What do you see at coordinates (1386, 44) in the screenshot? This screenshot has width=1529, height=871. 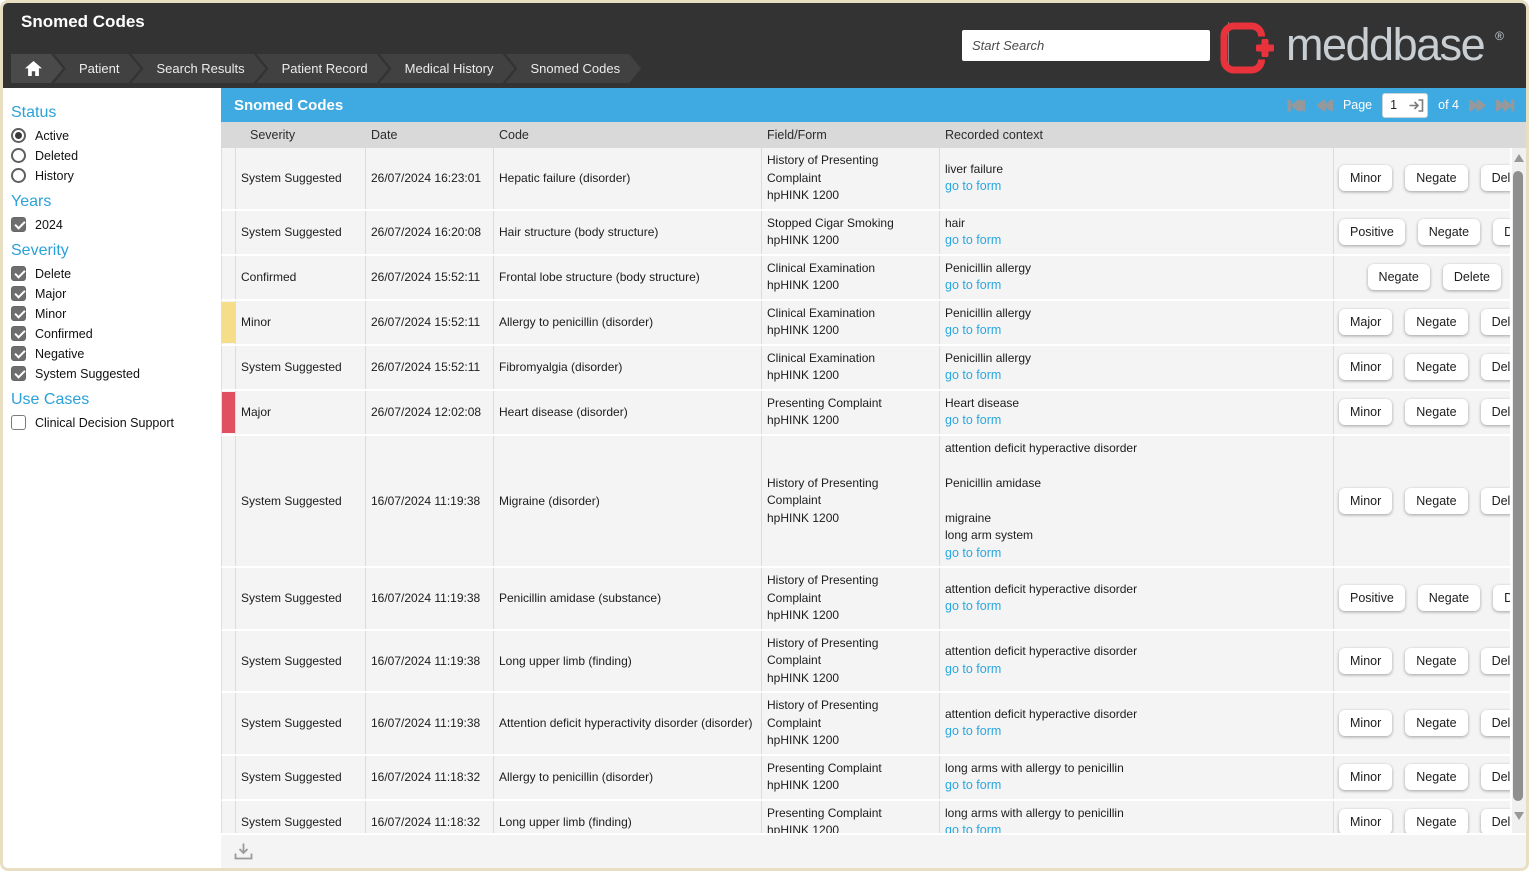 I see `logo-text: meddbase` at bounding box center [1386, 44].